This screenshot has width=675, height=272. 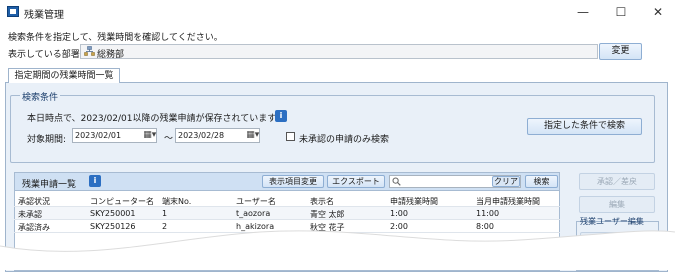 I want to click on column-header-terminal-no: 端末No., so click(x=176, y=201).